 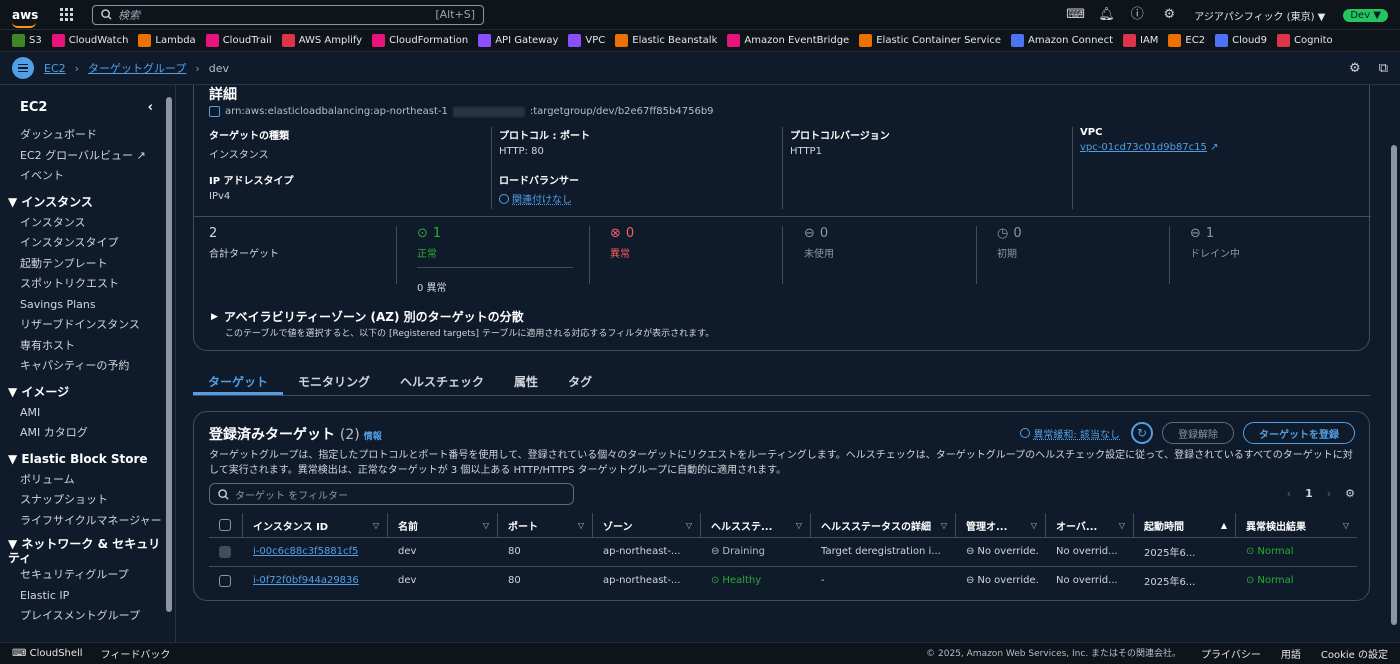 What do you see at coordinates (87, 480) in the screenshot?
I see `sidebar-item: ボリューム` at bounding box center [87, 480].